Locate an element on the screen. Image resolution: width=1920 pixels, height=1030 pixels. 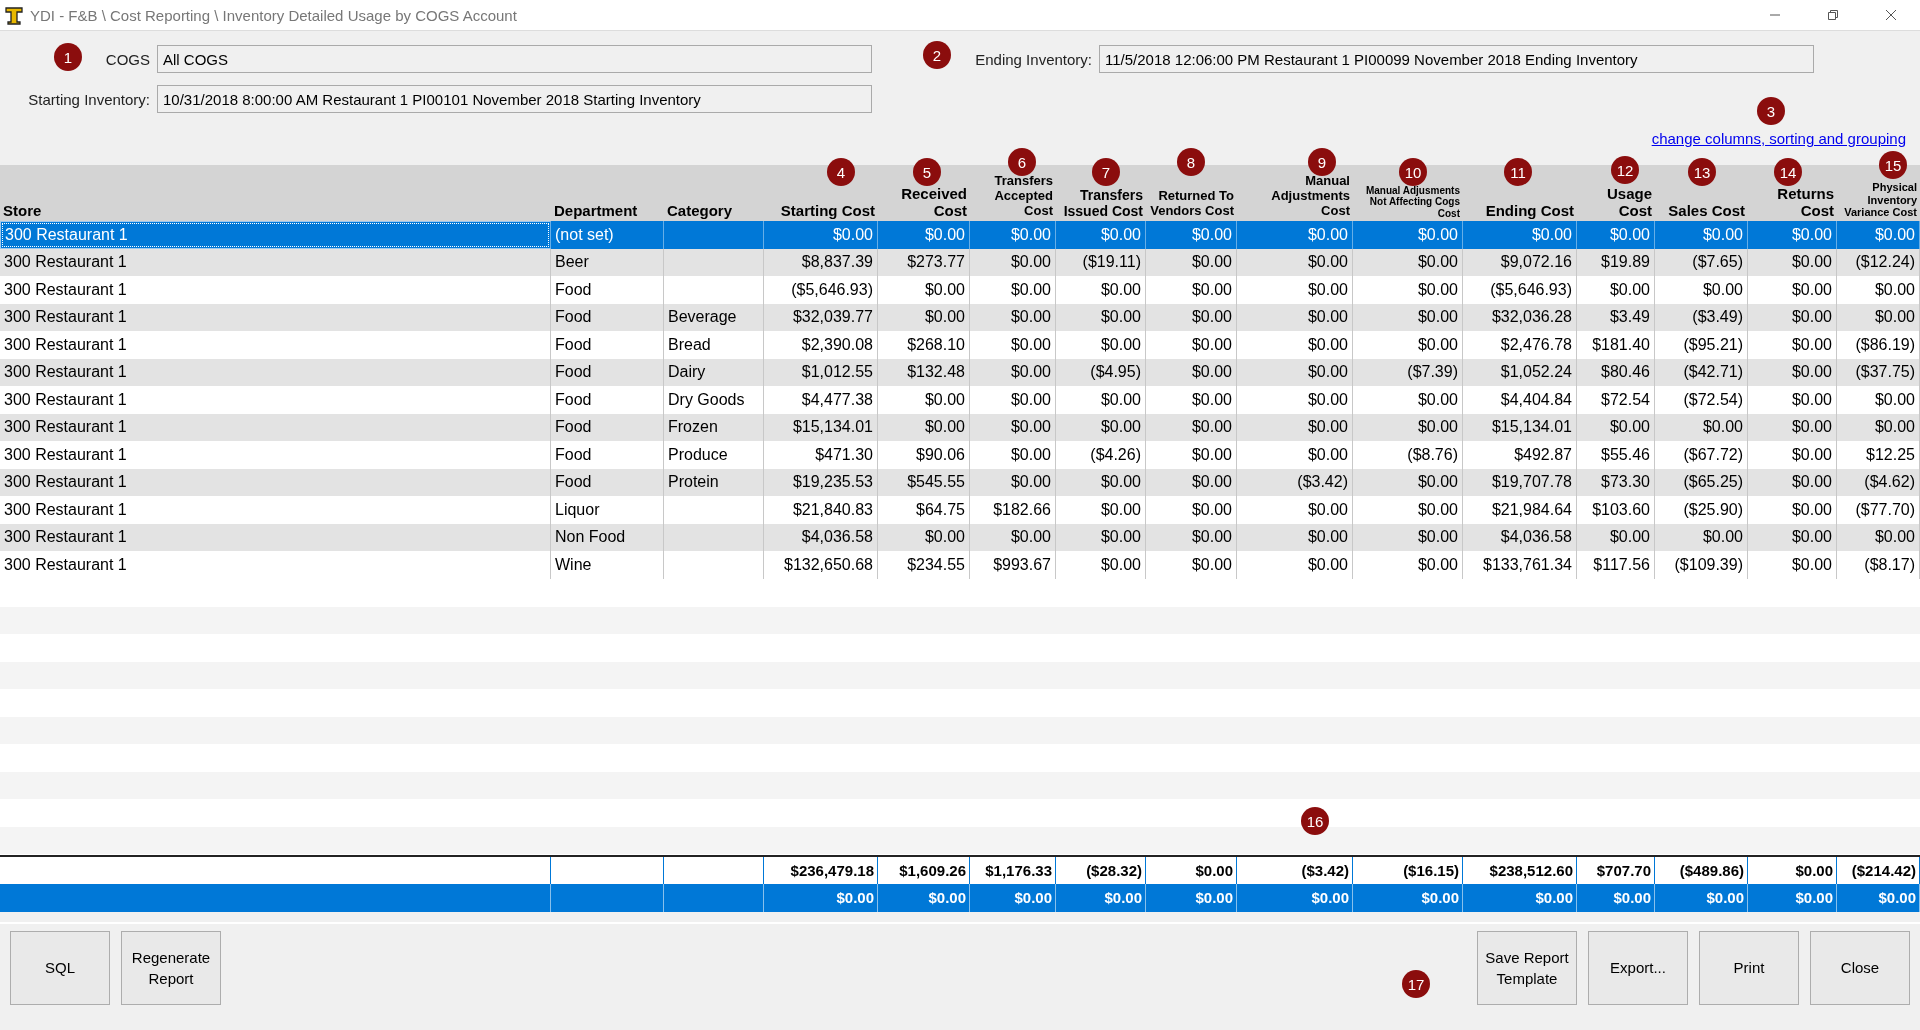
table-cell: $55.46 is located at coordinates (1616, 455).